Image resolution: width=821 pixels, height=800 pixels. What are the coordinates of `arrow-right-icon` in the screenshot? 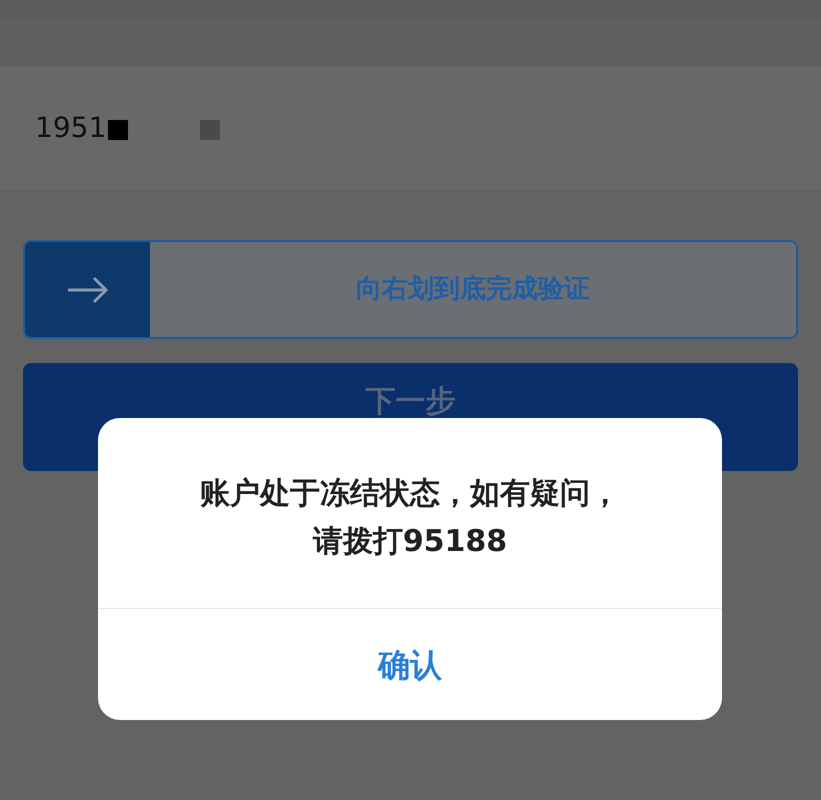 It's located at (88, 289).